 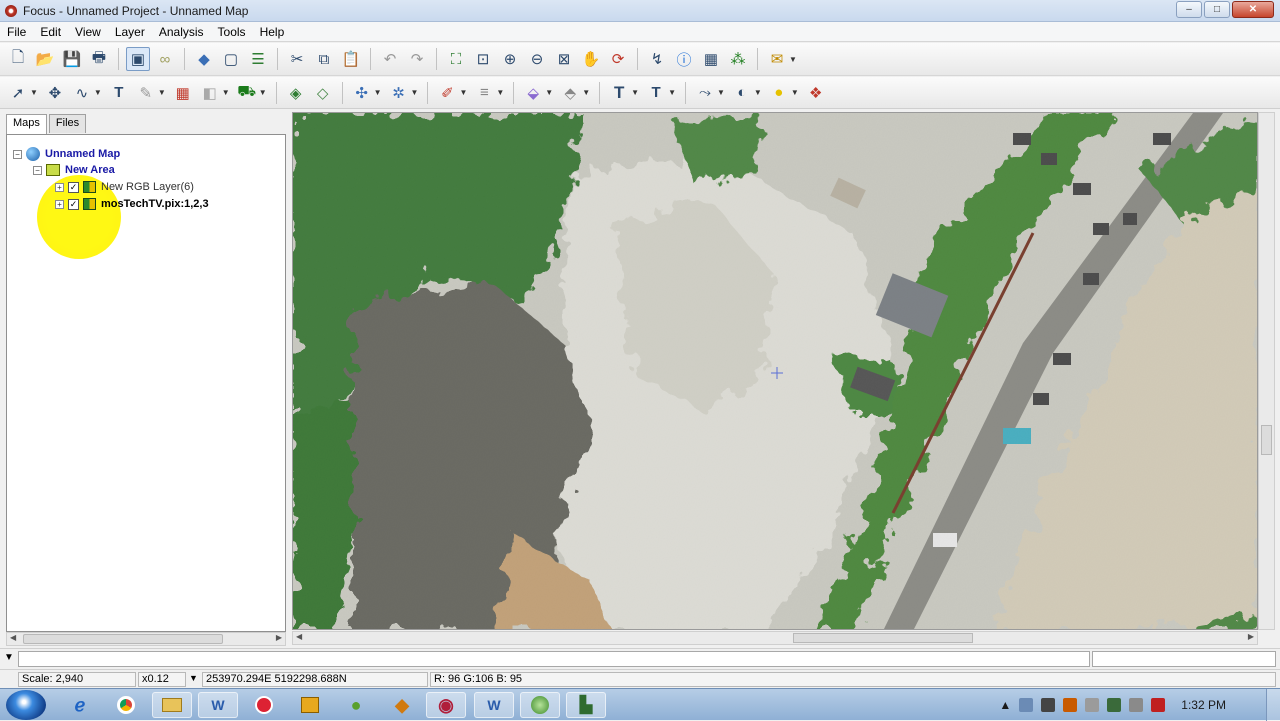 What do you see at coordinates (193, 678) in the screenshot?
I see `zoom-dropdown-icon: ▼` at bounding box center [193, 678].